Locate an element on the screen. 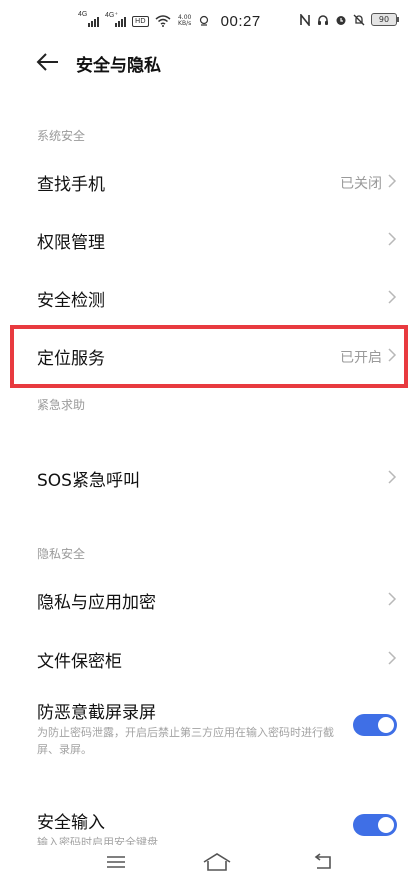 This screenshot has width=419, height=883. sos-call-label: SOS紧急呼叫 is located at coordinates (88, 481).